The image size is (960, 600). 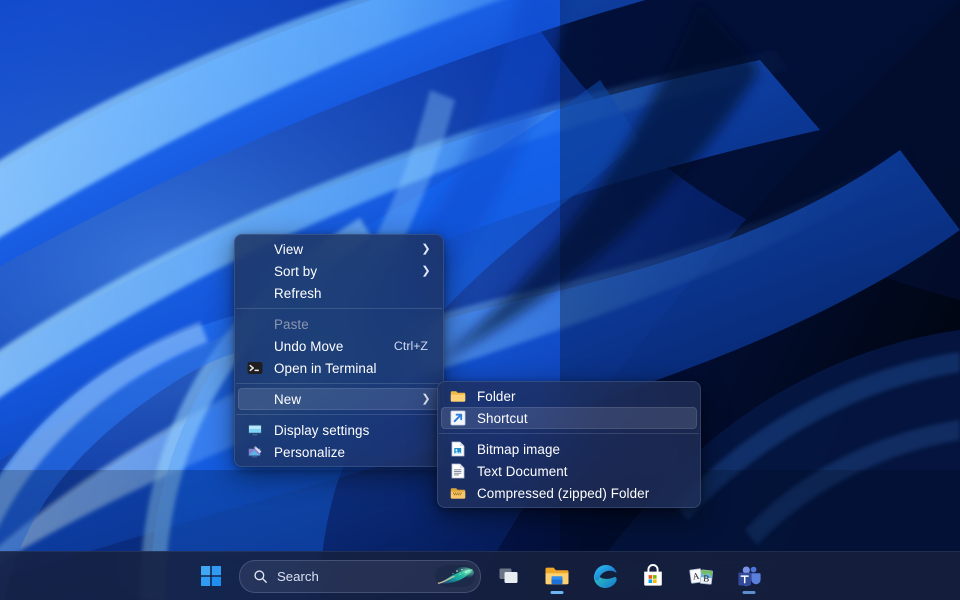 I want to click on menu-item-refresh: Refresh, so click(x=339, y=293).